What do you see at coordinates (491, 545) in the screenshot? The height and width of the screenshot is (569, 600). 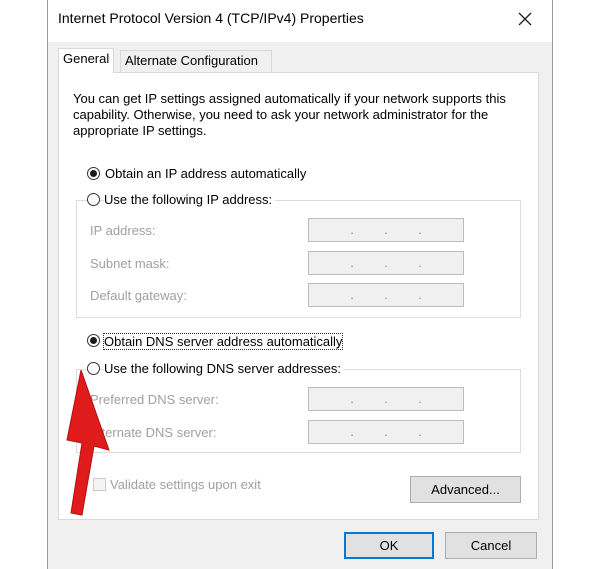 I see `cancel-button: Cancel` at bounding box center [491, 545].